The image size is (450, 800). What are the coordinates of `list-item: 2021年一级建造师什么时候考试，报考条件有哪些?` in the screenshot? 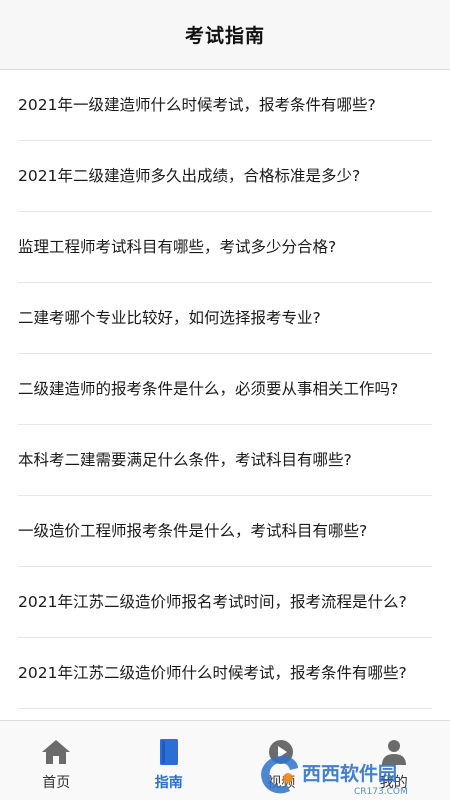 It's located at (225, 105).